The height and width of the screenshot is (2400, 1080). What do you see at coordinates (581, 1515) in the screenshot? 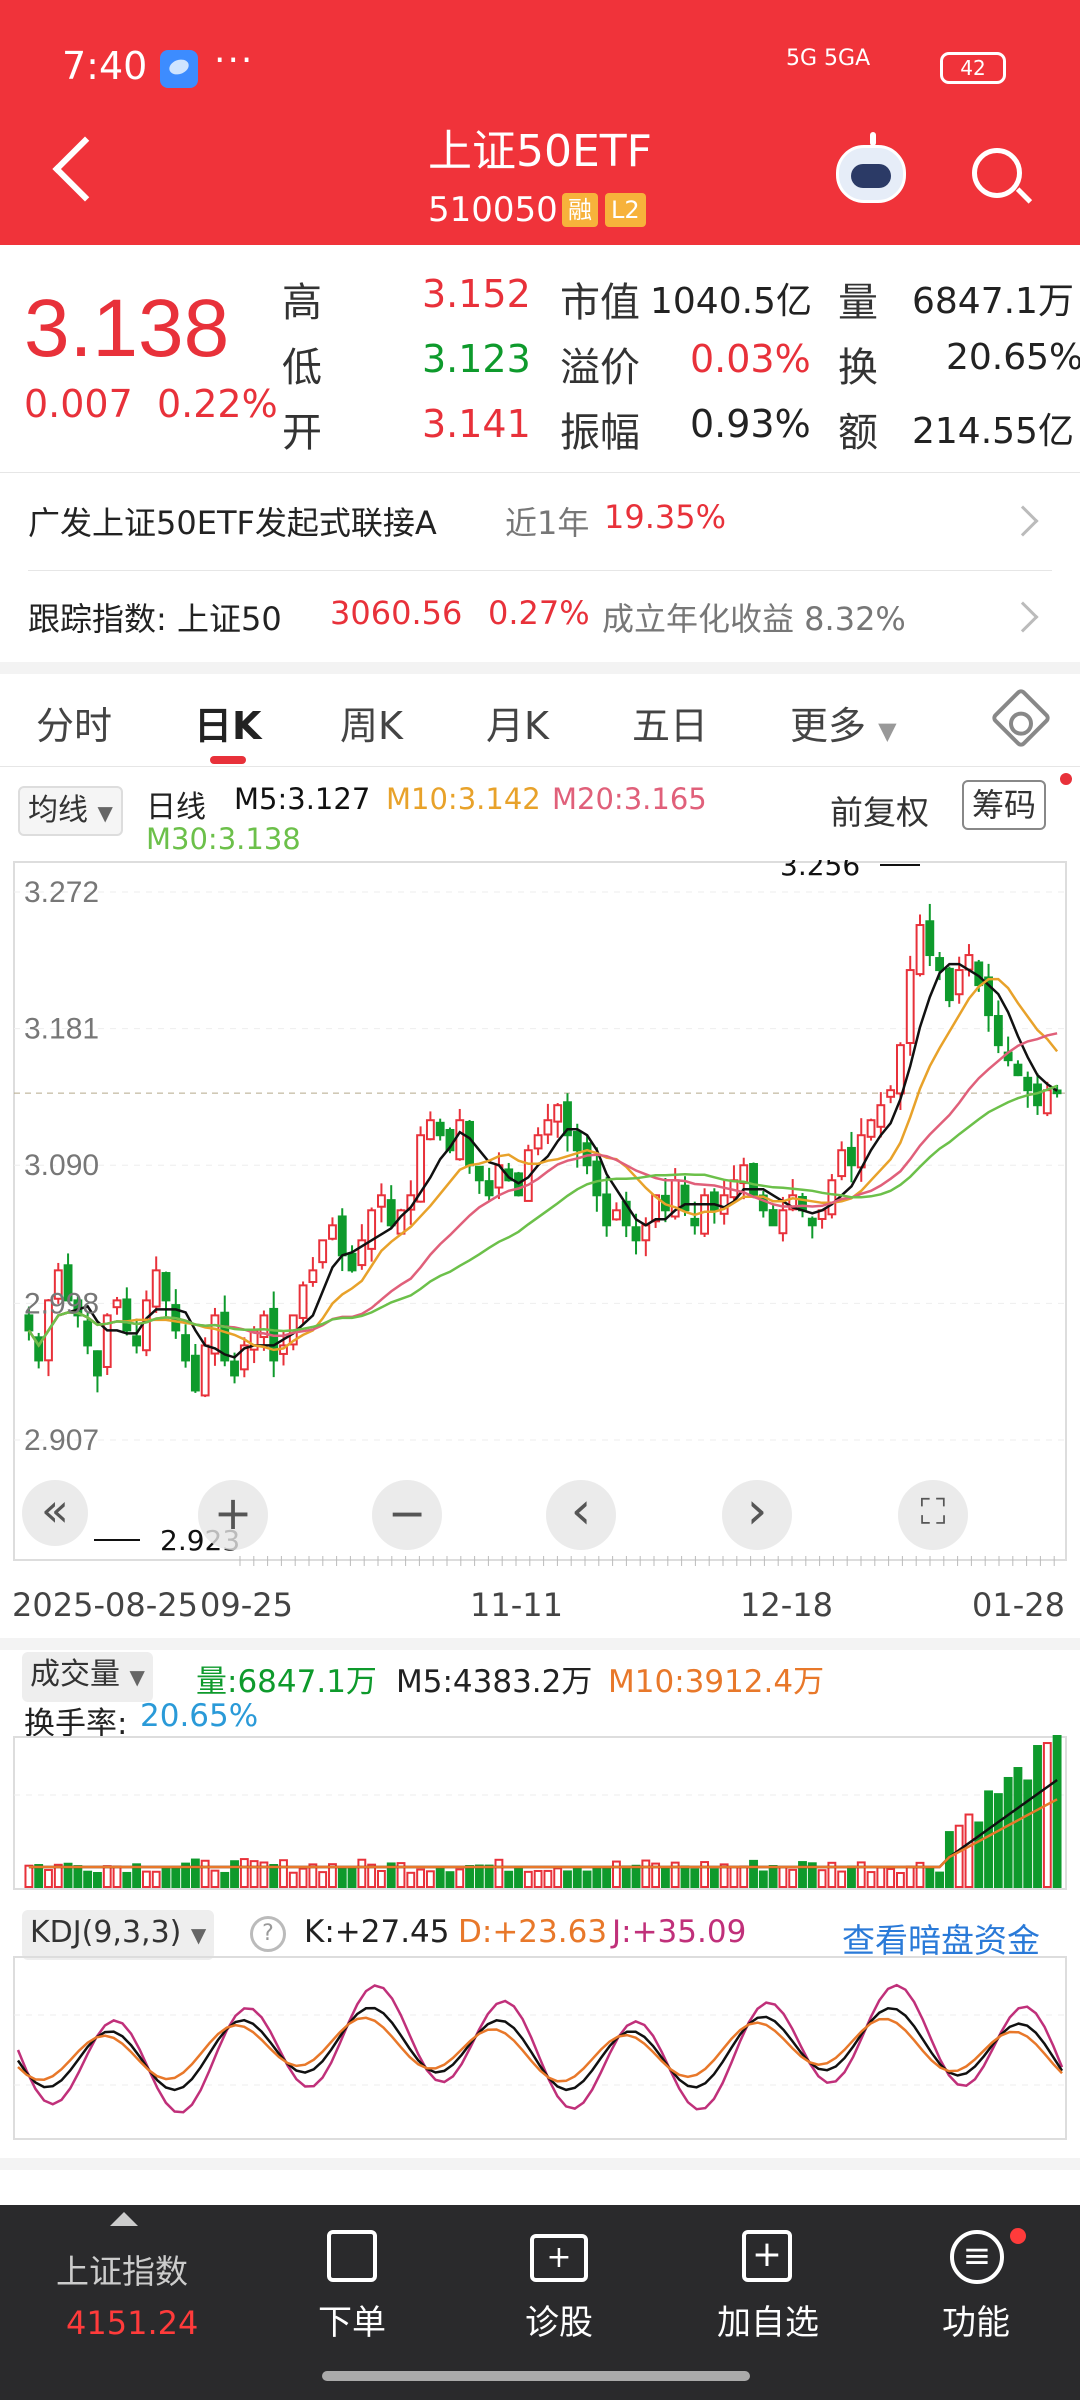
I see `scroll-left-button: ‹` at bounding box center [581, 1515].